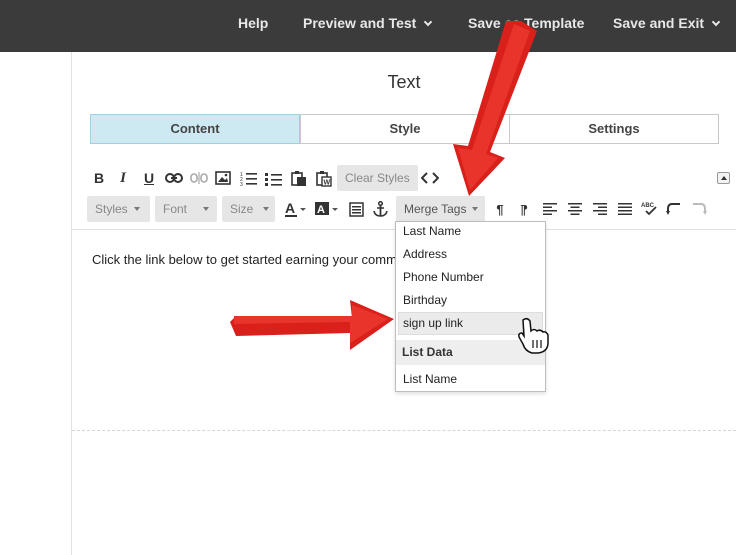 Image resolution: width=736 pixels, height=555 pixels. Describe the element at coordinates (327, 209) in the screenshot. I see `background-color-icon: A` at that location.